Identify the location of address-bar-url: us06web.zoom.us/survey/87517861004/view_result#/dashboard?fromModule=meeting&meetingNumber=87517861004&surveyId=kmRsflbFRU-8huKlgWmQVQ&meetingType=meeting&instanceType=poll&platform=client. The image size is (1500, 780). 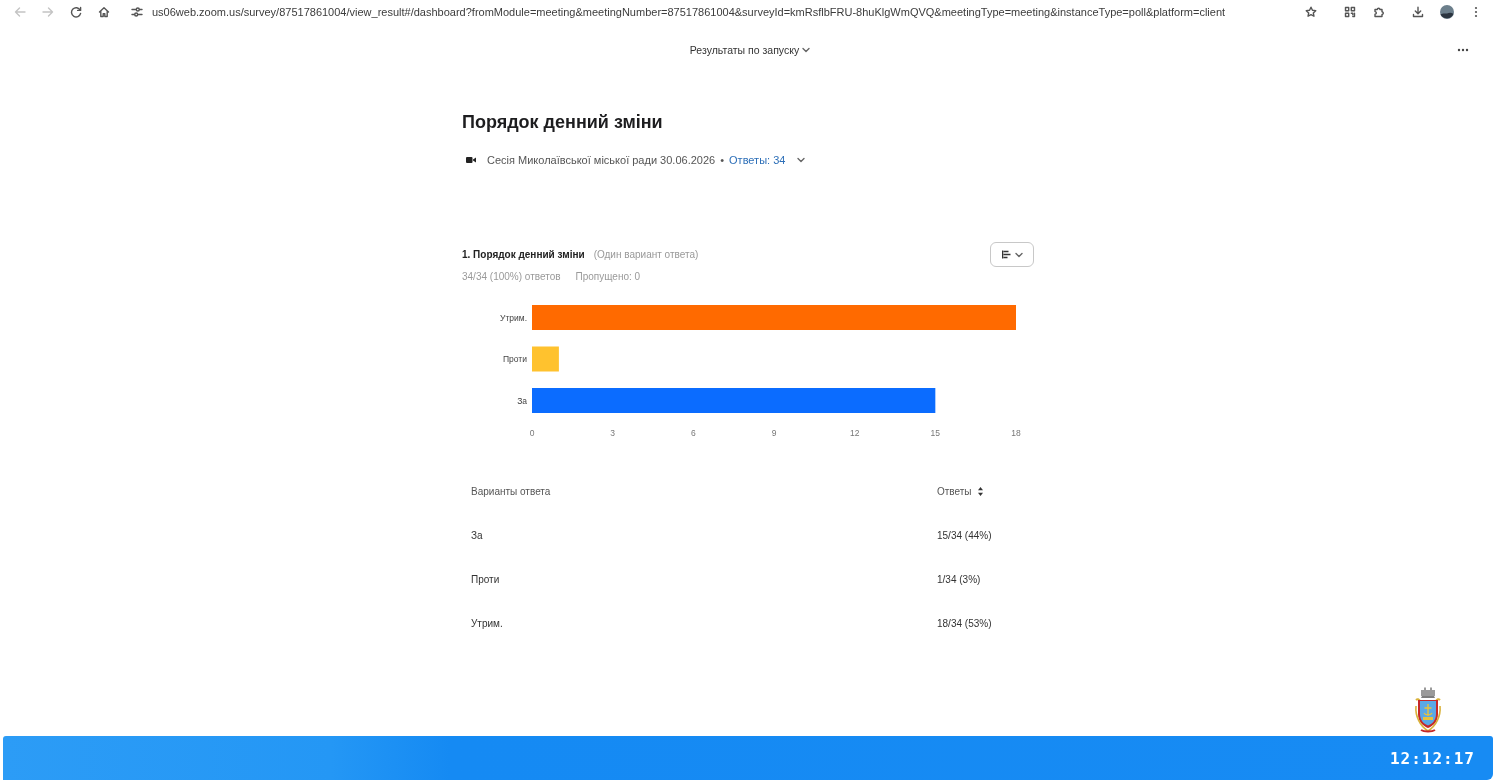
(689, 12).